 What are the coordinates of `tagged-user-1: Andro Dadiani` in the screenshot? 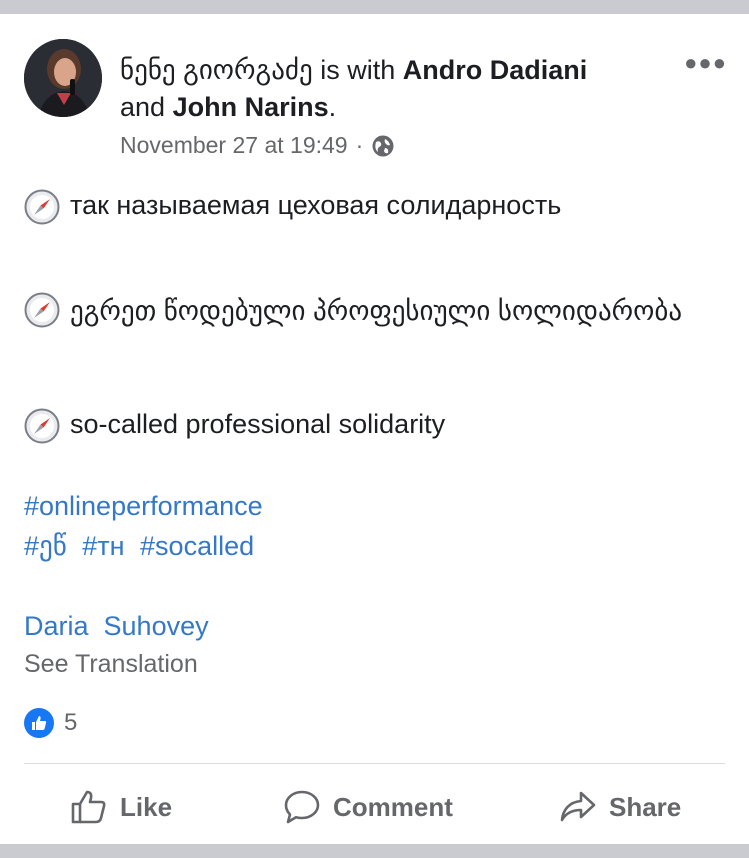 It's located at (495, 70).